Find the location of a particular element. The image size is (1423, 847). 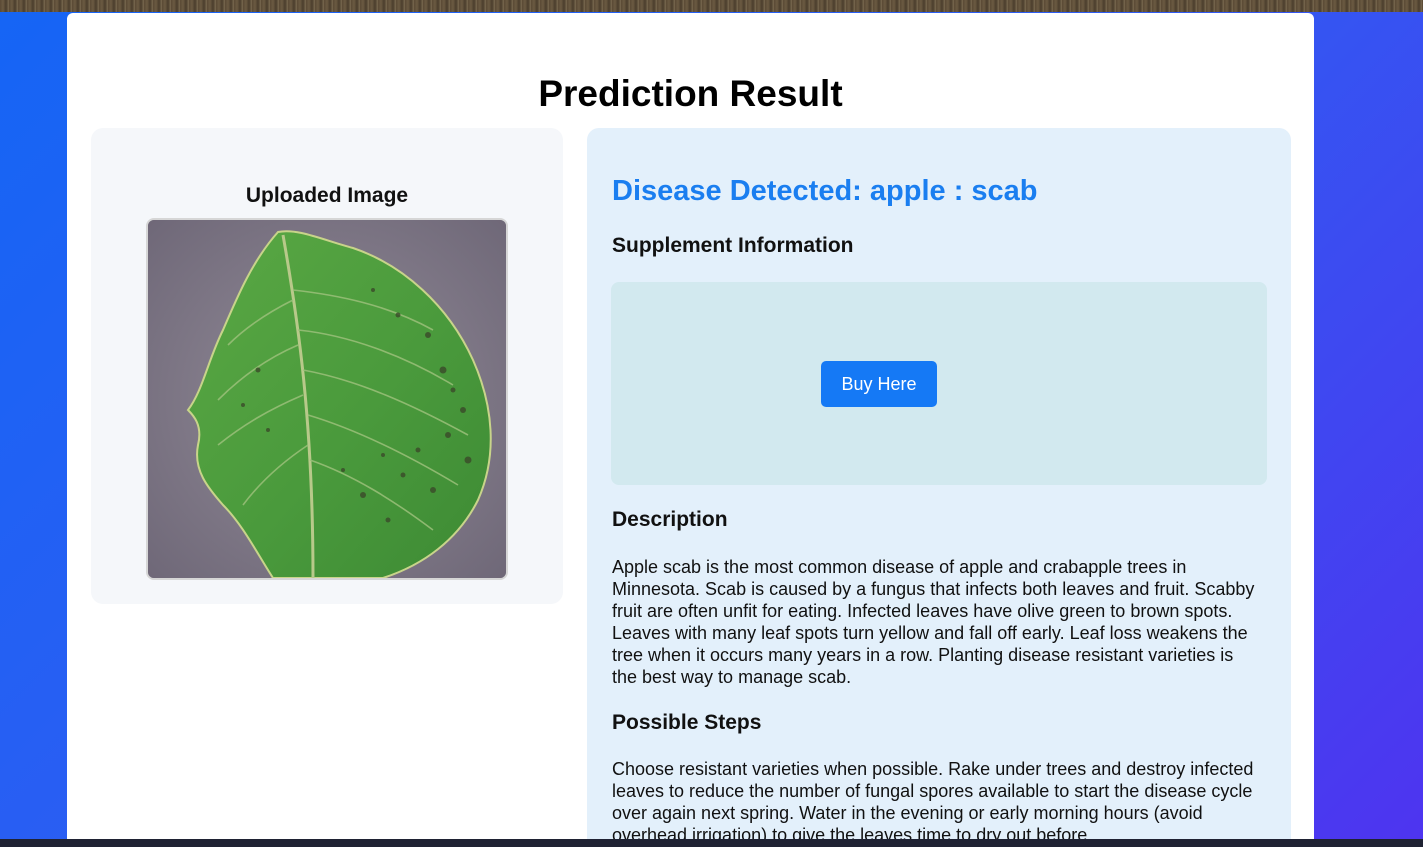

browser-top-strip is located at coordinates (711, 6).